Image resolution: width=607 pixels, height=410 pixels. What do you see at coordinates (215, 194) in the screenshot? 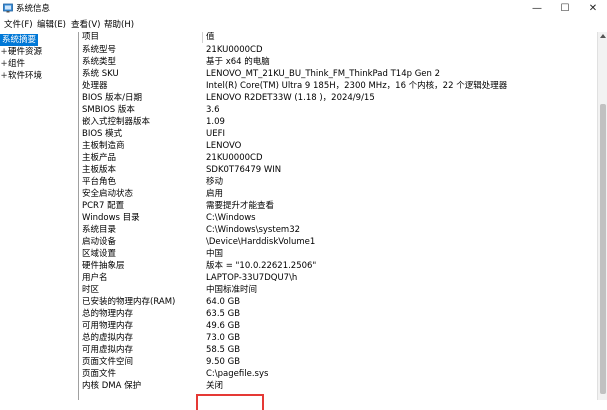
I see `item-value: 启用` at bounding box center [215, 194].